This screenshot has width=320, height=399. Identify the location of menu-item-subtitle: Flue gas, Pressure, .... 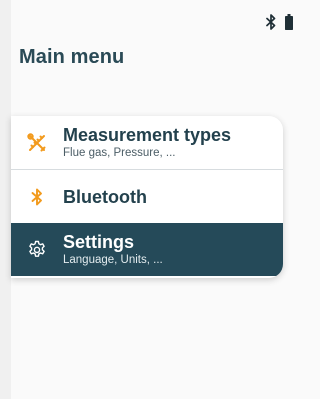
(119, 153).